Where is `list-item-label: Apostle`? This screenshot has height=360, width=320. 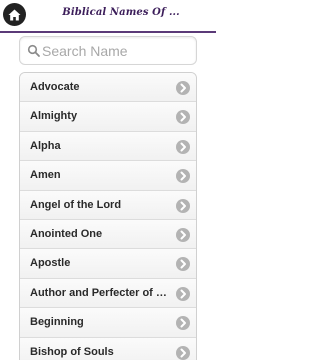 list-item-label: Apostle is located at coordinates (50, 263).